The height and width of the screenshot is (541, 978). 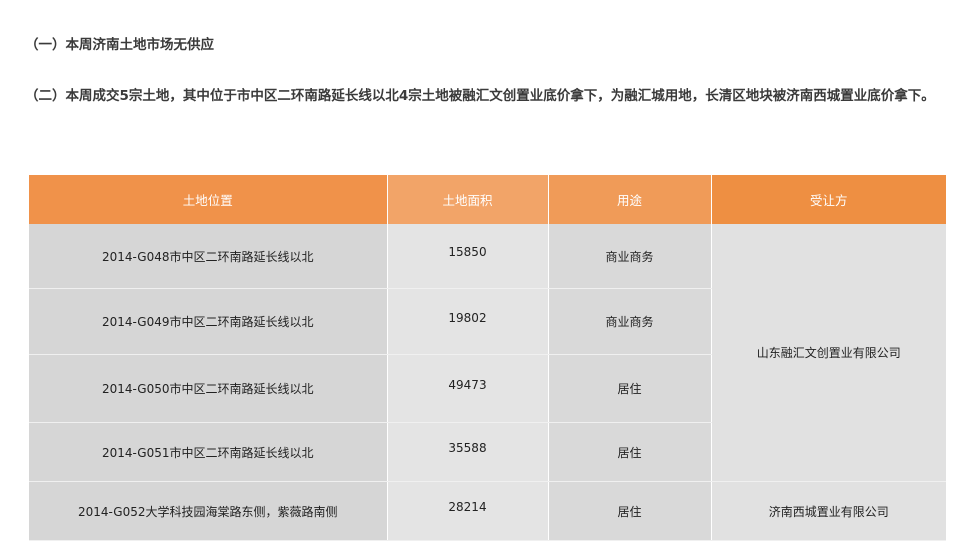 What do you see at coordinates (468, 199) in the screenshot?
I see `header-area: 土地面积` at bounding box center [468, 199].